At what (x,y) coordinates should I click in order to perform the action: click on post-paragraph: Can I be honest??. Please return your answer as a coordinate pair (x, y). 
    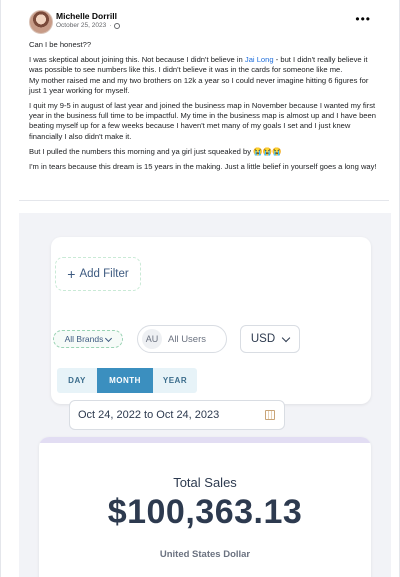
    Looking at the image, I should click on (60, 44).